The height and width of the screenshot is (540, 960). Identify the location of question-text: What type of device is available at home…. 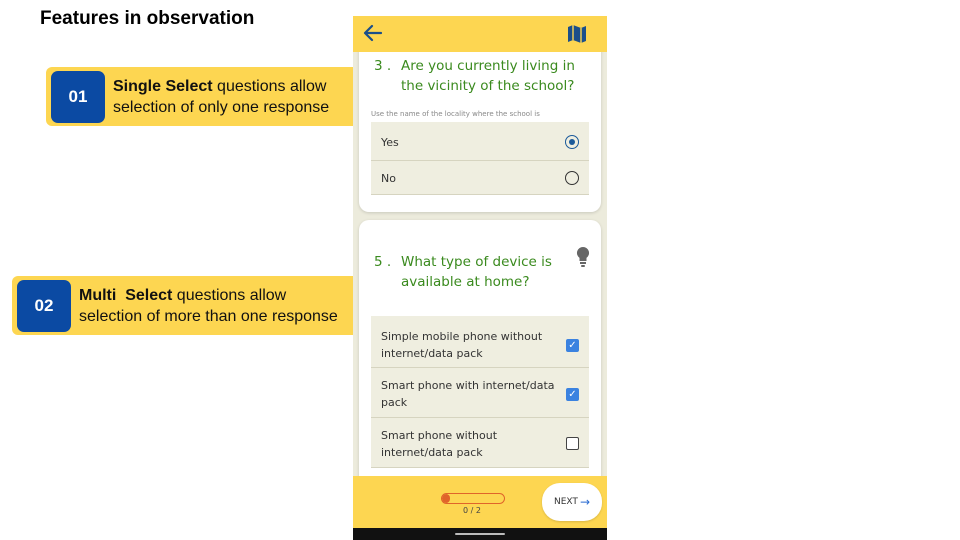
(476, 272).